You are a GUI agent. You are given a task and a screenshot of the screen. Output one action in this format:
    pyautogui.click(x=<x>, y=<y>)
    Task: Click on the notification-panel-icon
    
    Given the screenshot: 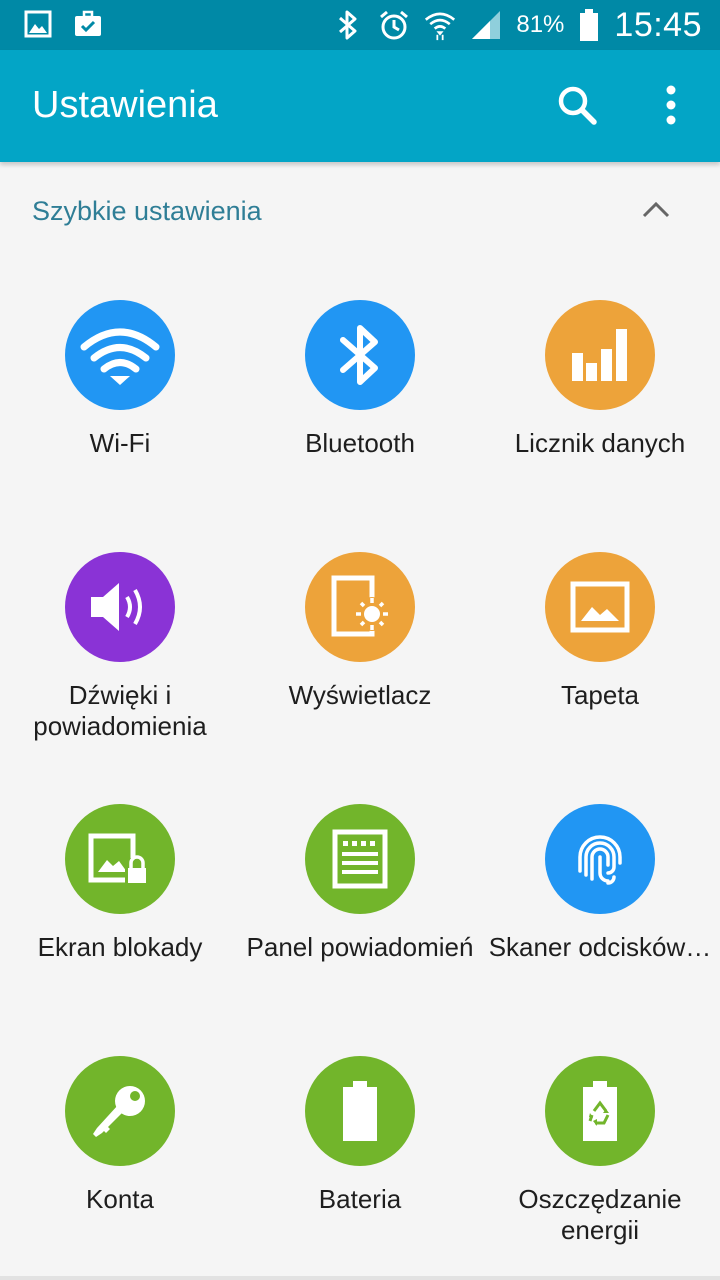 What is the action you would take?
    pyautogui.click(x=360, y=859)
    